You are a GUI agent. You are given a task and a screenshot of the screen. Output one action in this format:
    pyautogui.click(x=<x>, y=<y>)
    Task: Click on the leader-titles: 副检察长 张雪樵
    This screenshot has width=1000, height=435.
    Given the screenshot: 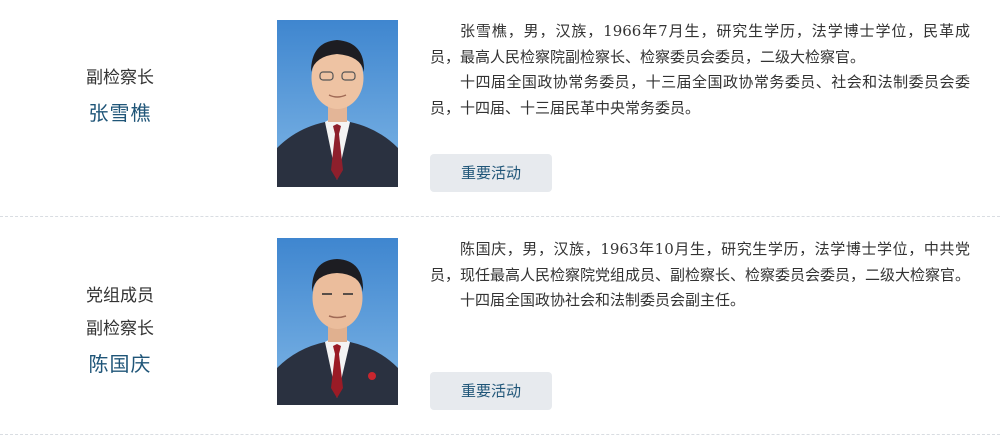 What is the action you would take?
    pyautogui.click(x=120, y=96)
    